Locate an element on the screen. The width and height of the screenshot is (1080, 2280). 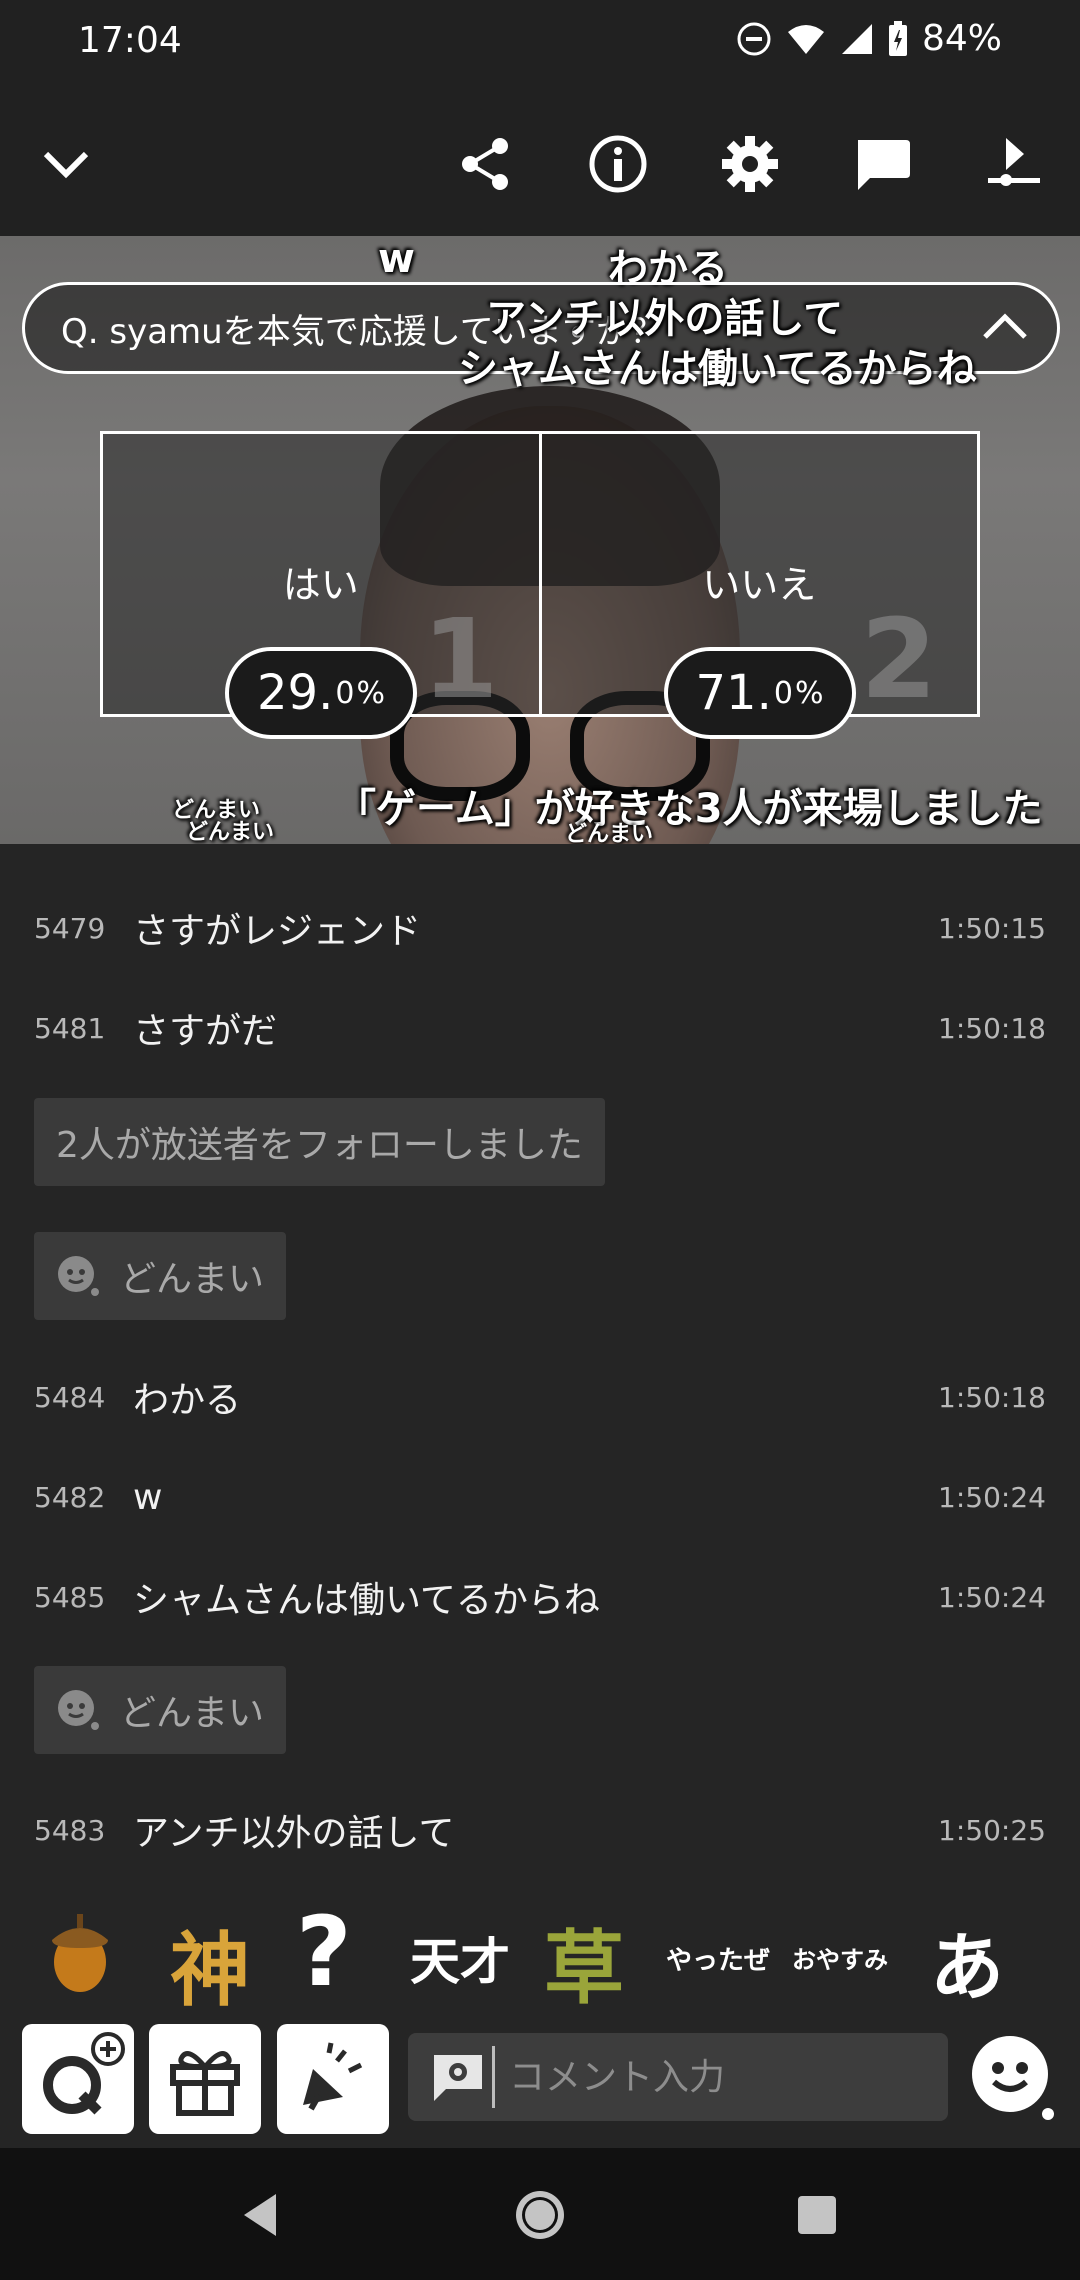
poll-percent: 29. 0% is located at coordinates (321, 693).